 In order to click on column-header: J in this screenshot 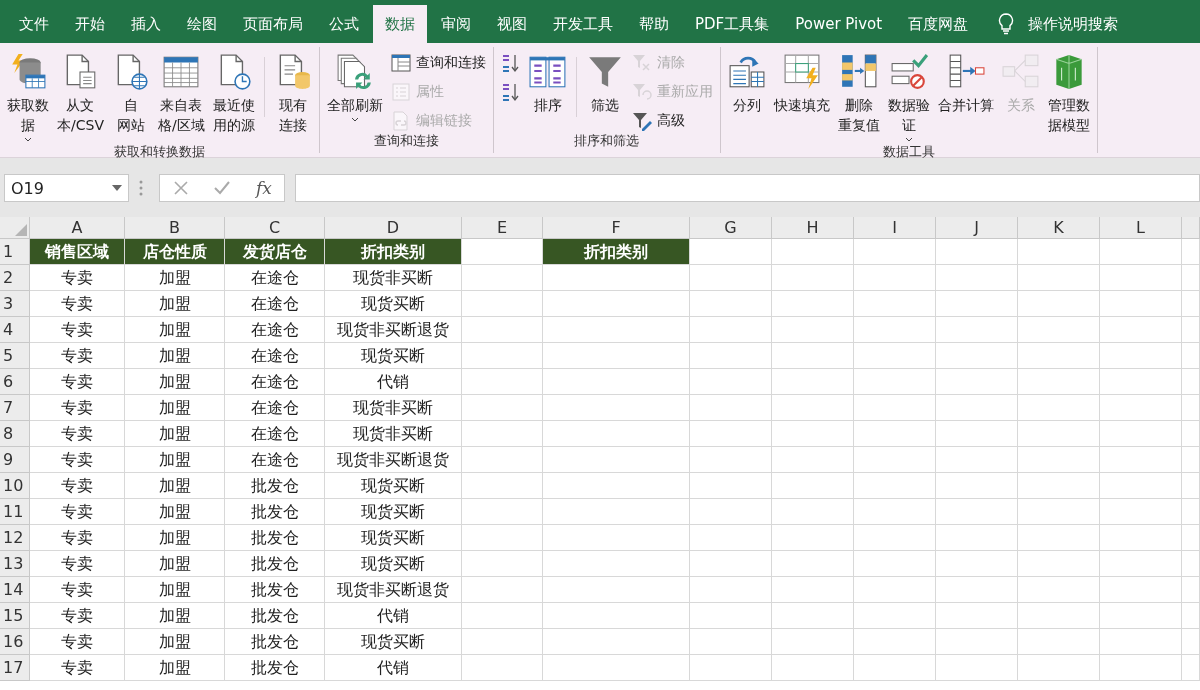, I will do `click(977, 228)`.